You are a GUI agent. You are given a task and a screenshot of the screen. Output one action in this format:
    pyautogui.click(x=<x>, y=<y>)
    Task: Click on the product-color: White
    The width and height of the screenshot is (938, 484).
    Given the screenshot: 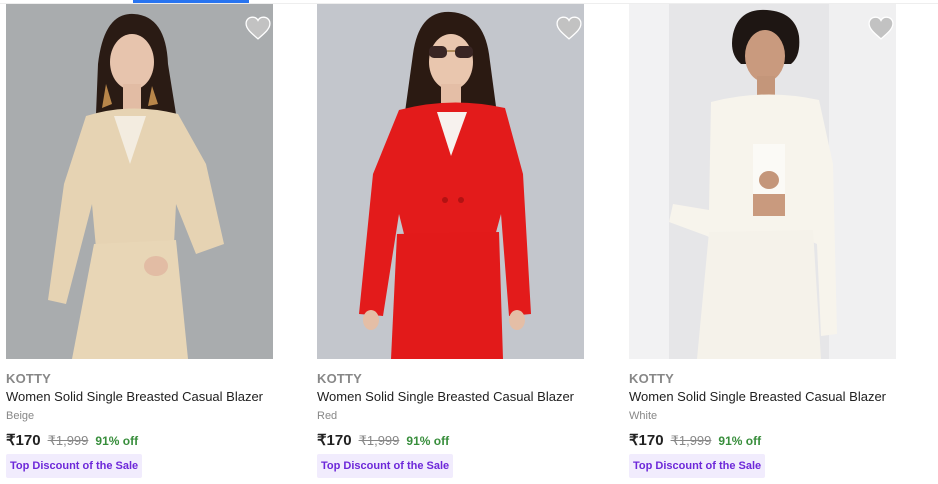 What is the action you would take?
    pyautogui.click(x=643, y=416)
    